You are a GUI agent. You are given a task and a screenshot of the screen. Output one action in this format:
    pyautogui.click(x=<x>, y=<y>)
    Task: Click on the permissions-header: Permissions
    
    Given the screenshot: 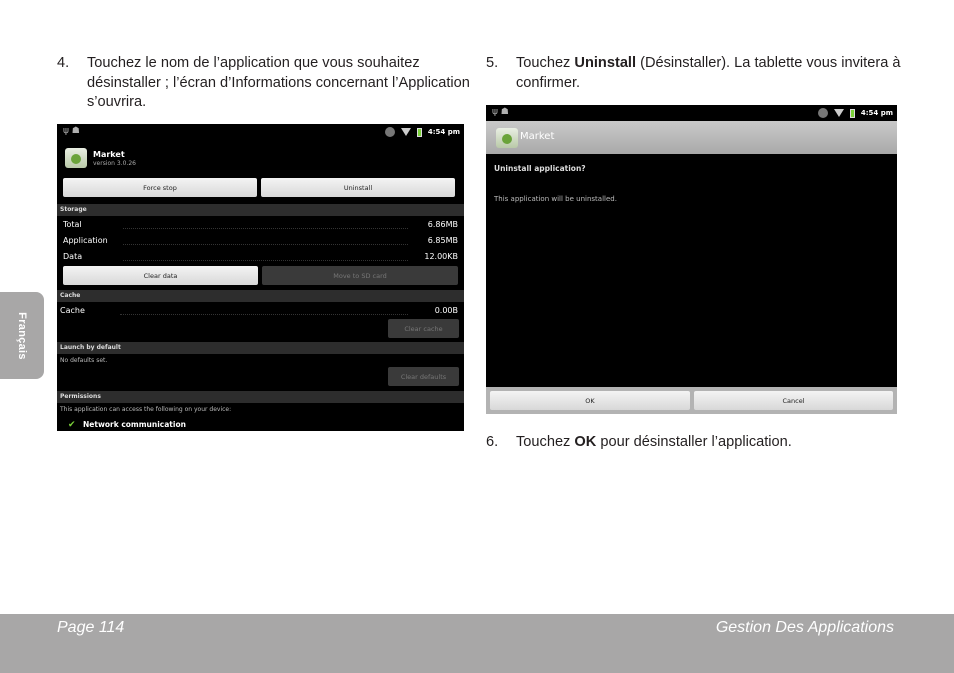 What is the action you would take?
    pyautogui.click(x=260, y=397)
    